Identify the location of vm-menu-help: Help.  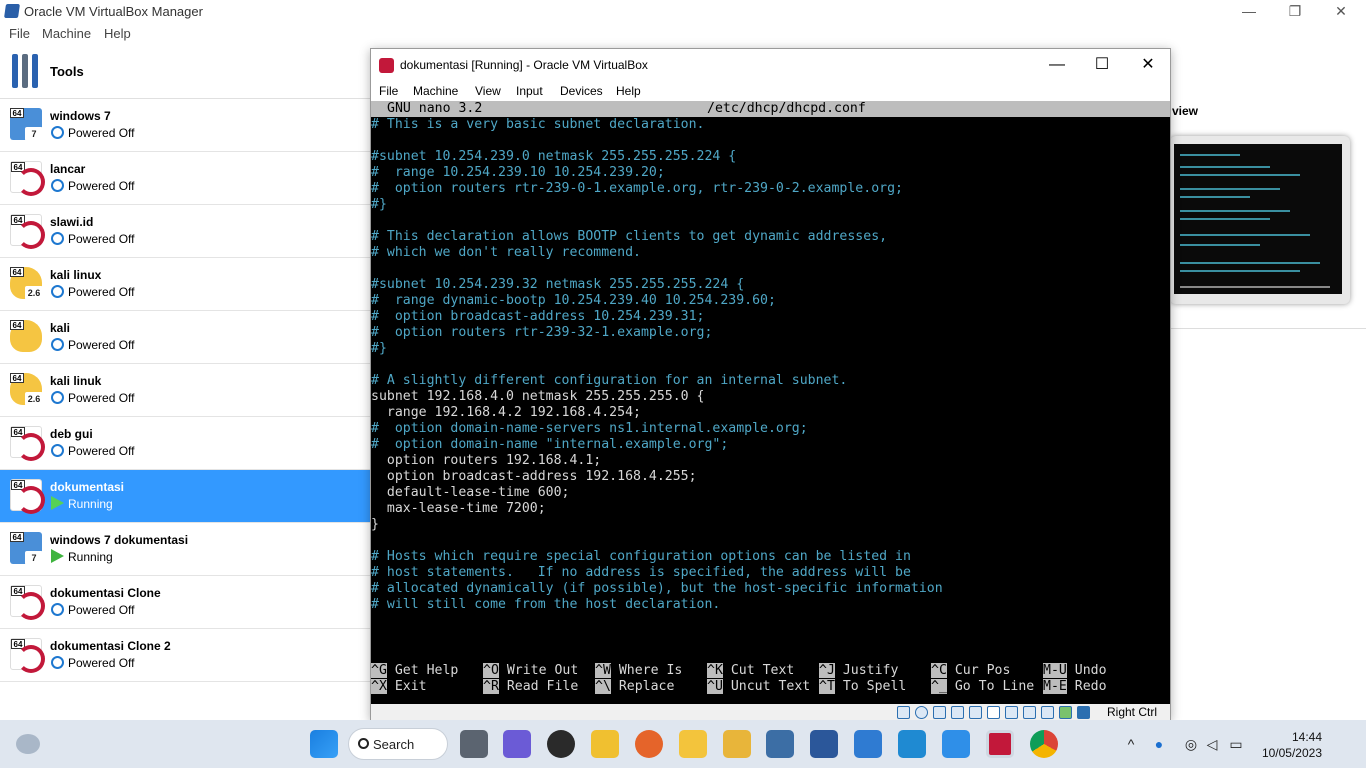
(628, 91).